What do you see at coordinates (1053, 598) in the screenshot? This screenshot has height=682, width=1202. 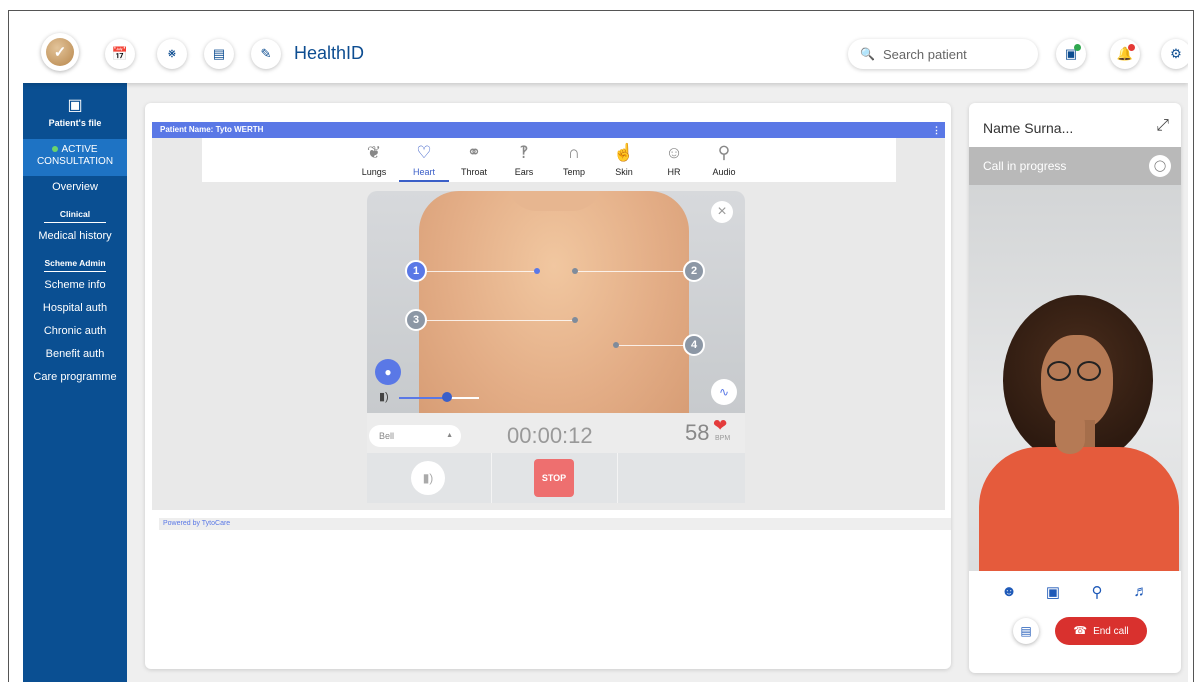 I see `camera-icon: ▣` at bounding box center [1053, 598].